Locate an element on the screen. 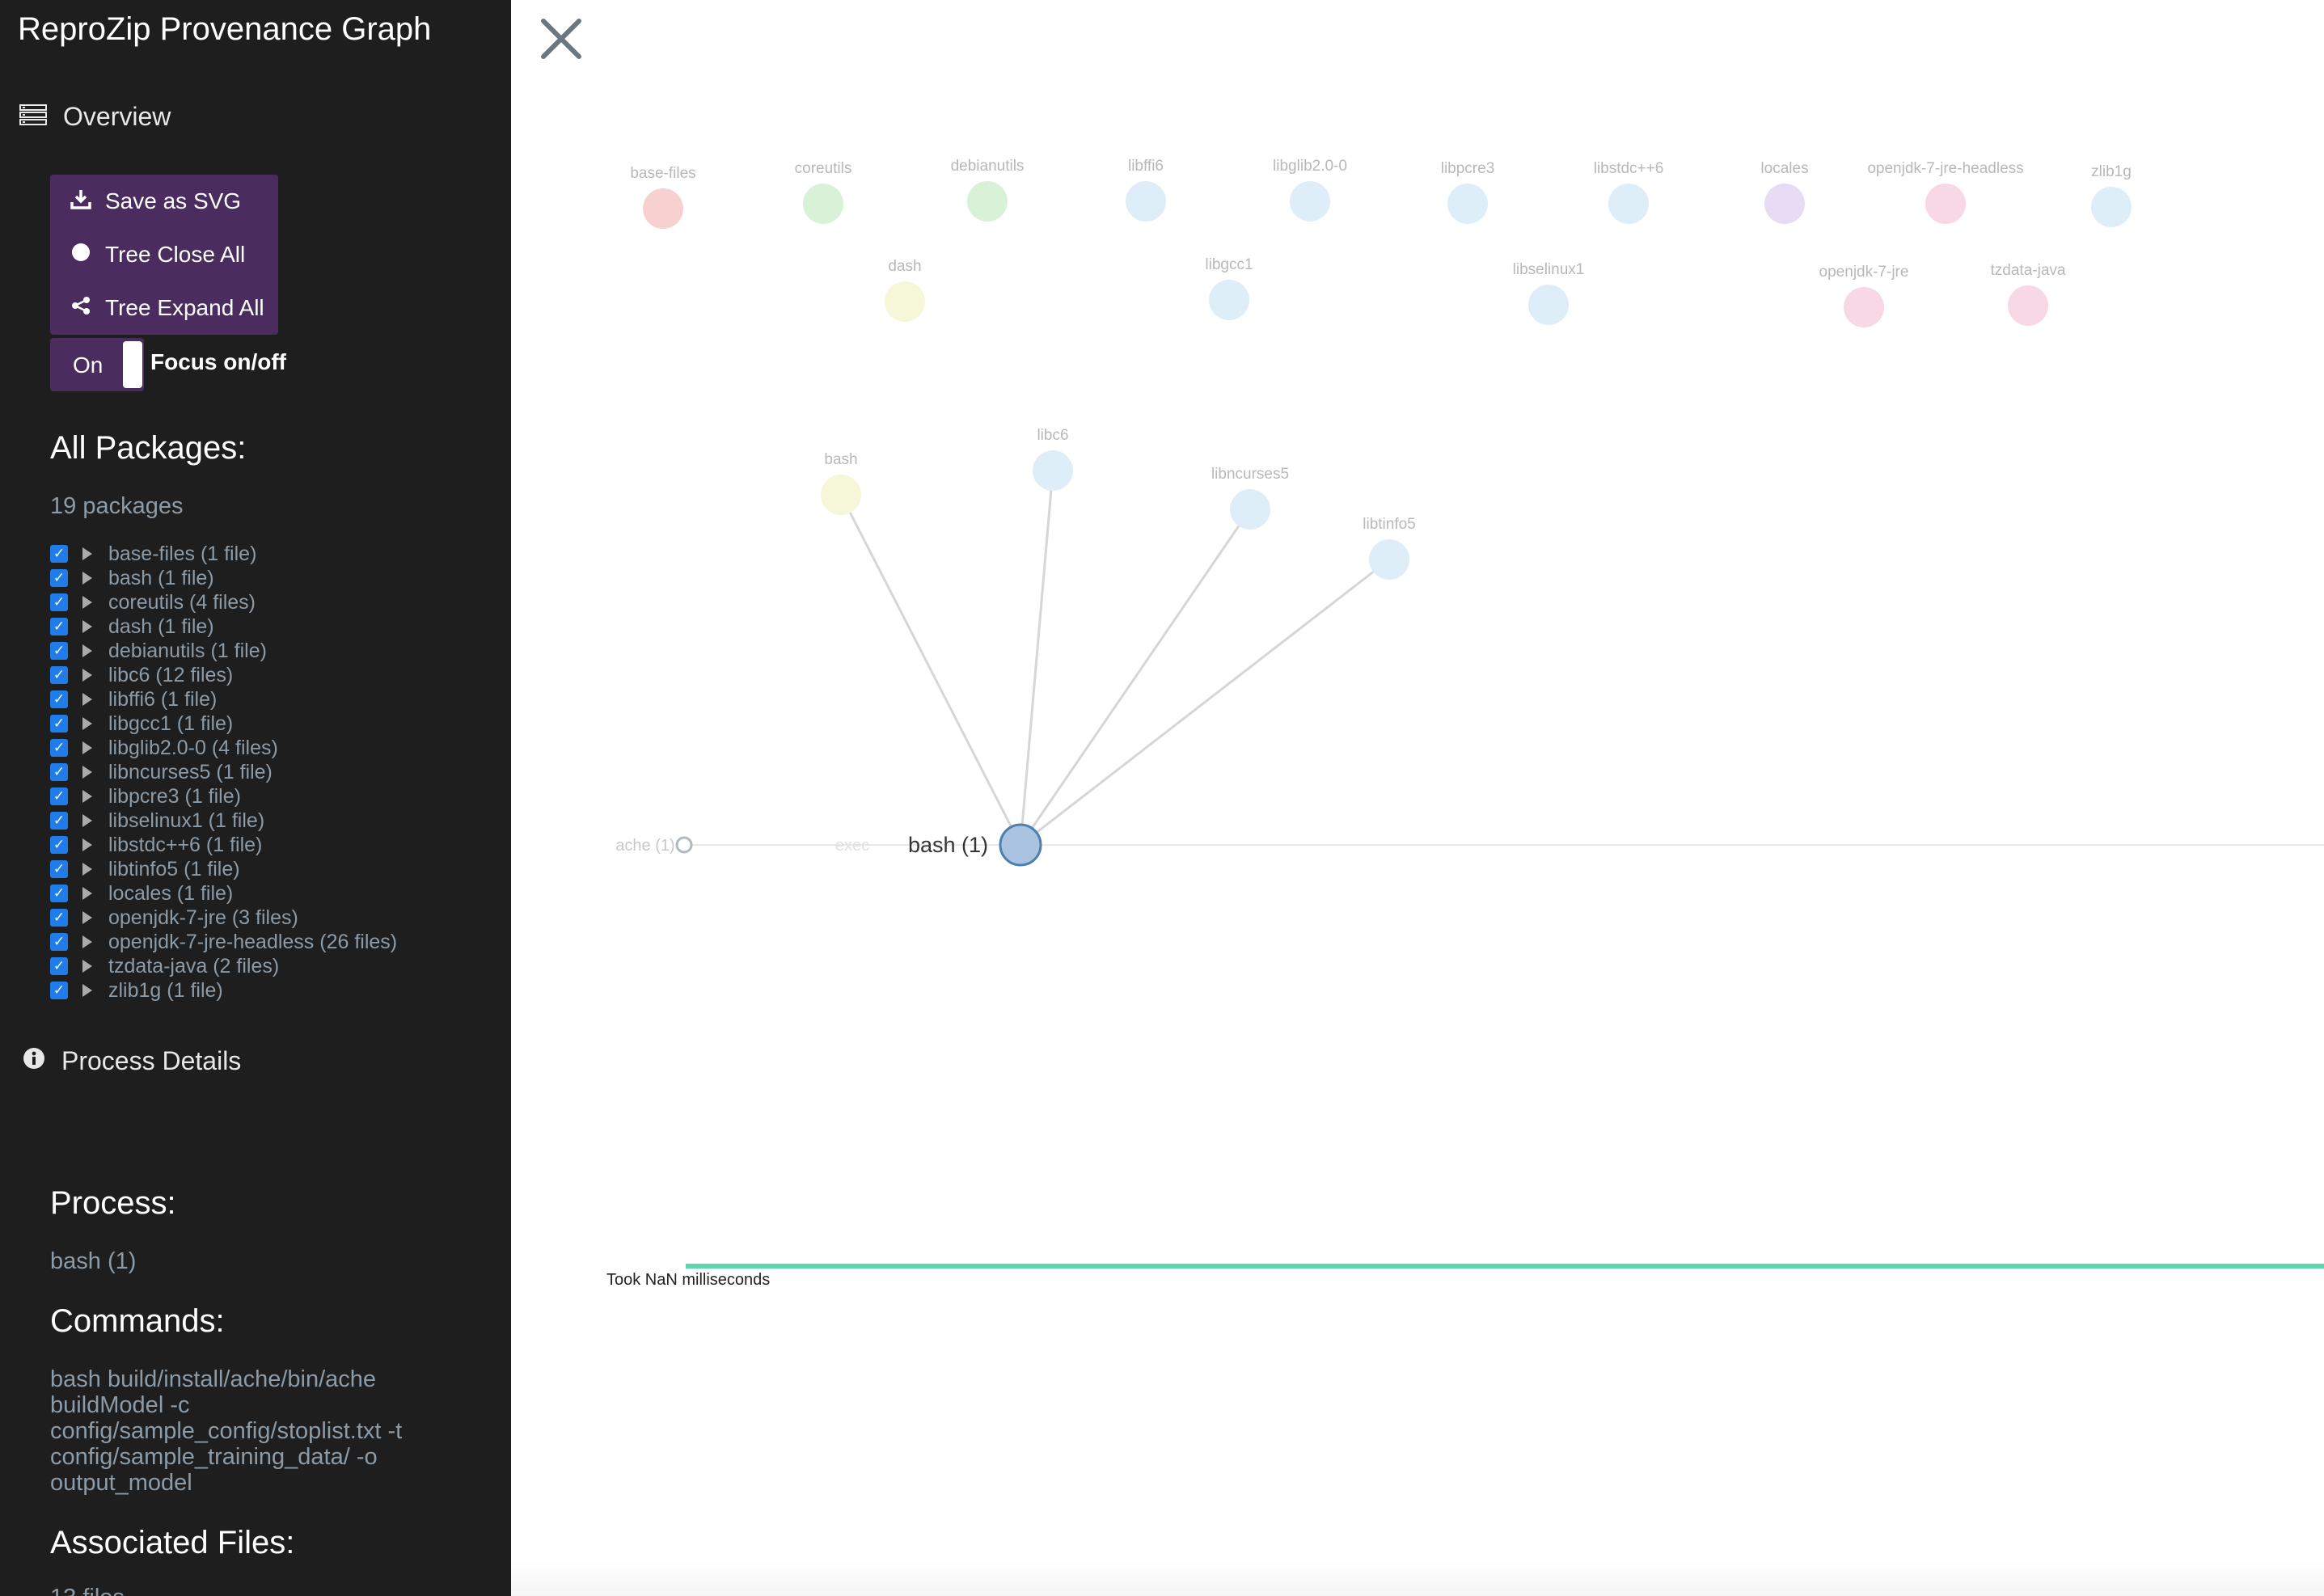 The width and height of the screenshot is (2324, 1596). package-list-item: ✓ libglib2.0-0 (4 files) is located at coordinates (276, 748).